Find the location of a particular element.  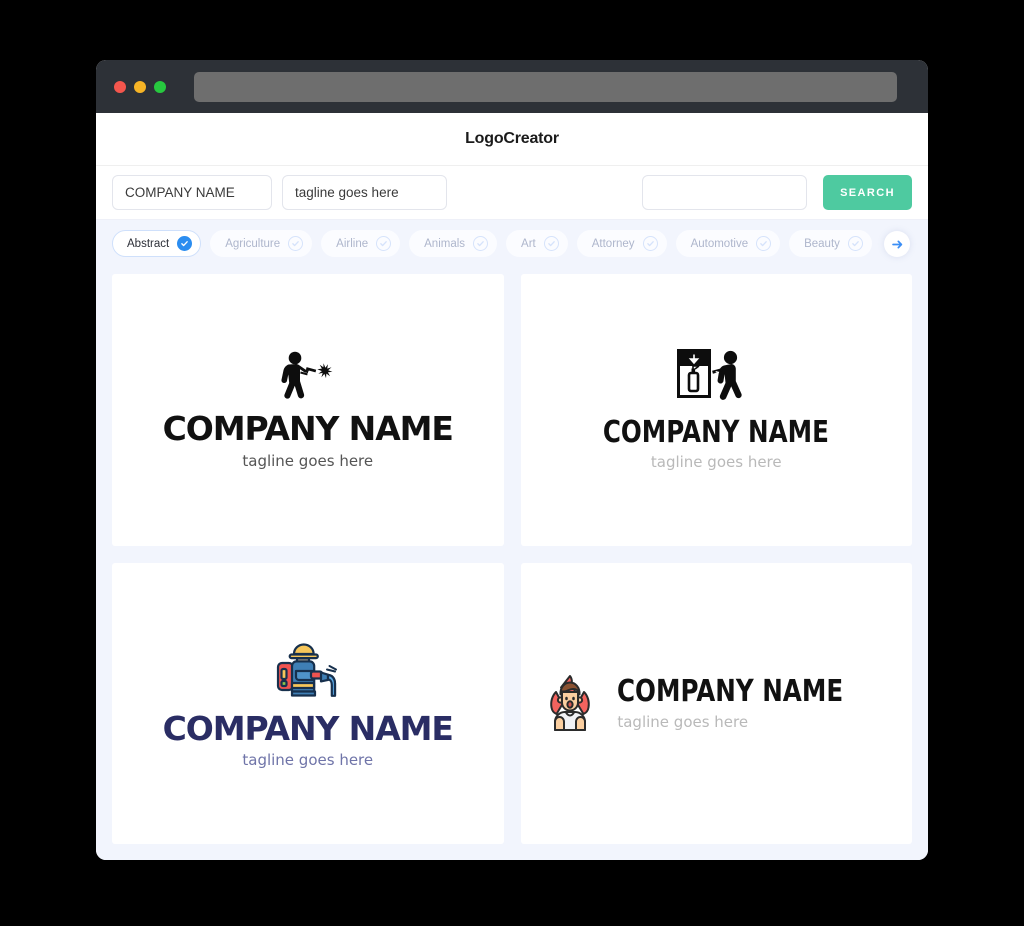

tagline-input is located at coordinates (364, 192).